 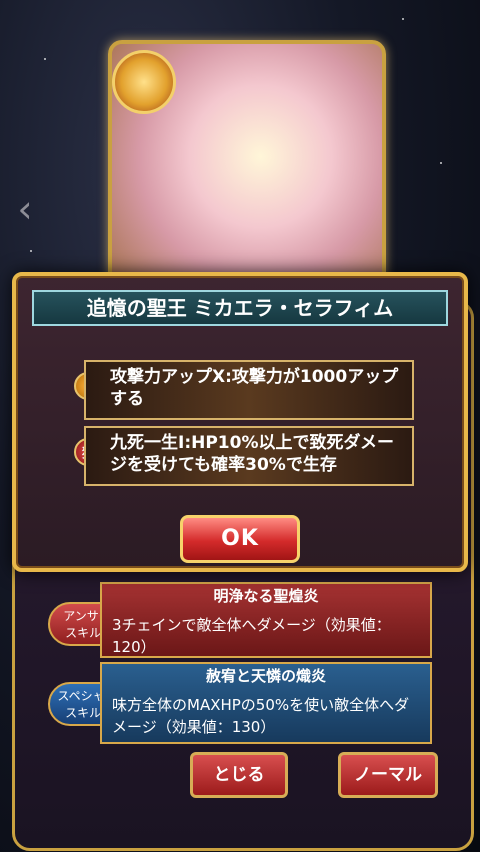 What do you see at coordinates (144, 82) in the screenshot?
I see `card-element-emblem` at bounding box center [144, 82].